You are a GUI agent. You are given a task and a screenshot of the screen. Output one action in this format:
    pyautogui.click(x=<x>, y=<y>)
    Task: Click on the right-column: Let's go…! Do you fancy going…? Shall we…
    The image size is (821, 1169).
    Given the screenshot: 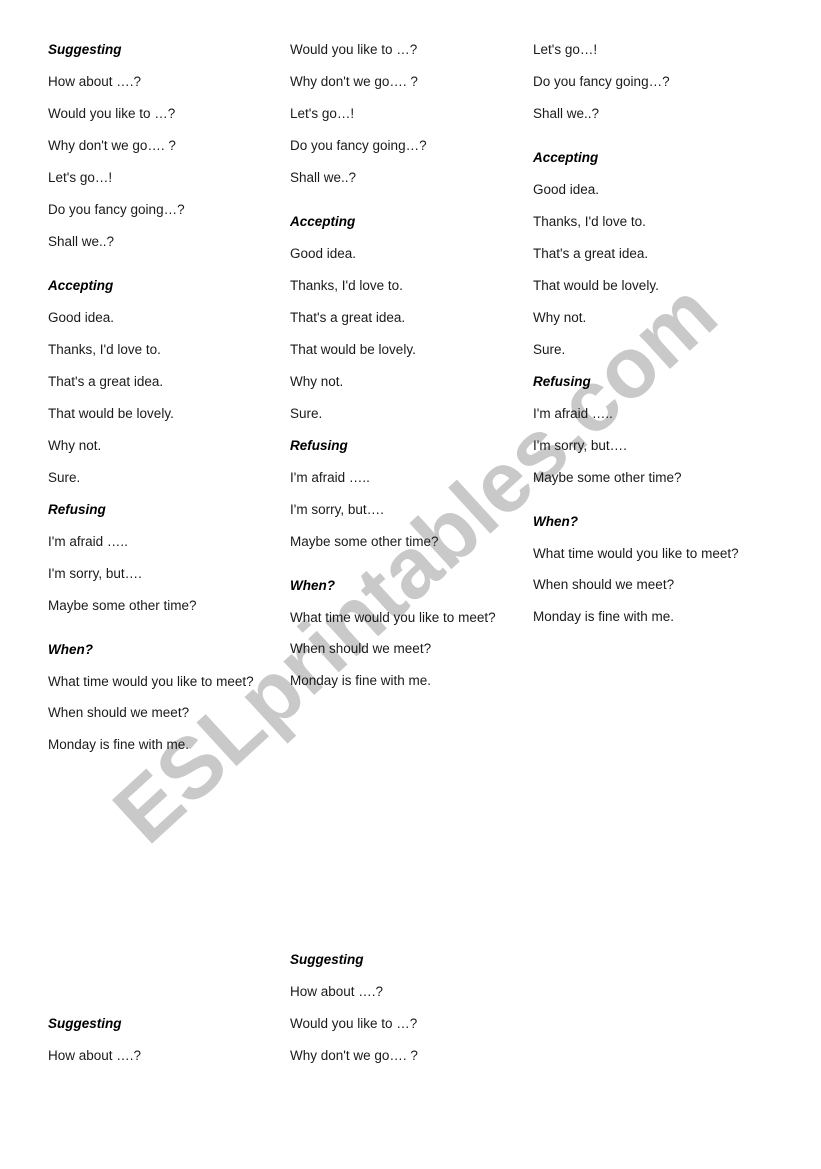 What is the action you would take?
    pyautogui.click(x=650, y=333)
    